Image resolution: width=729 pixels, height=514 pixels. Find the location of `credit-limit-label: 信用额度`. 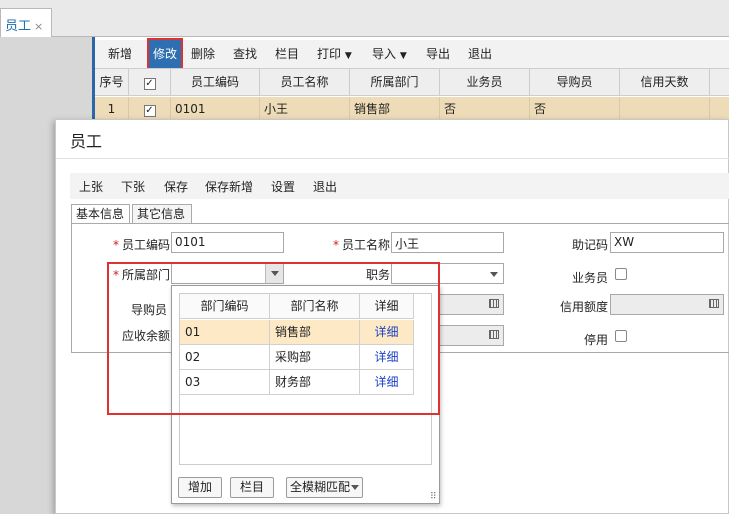

credit-limit-label: 信用额度 is located at coordinates (583, 307).